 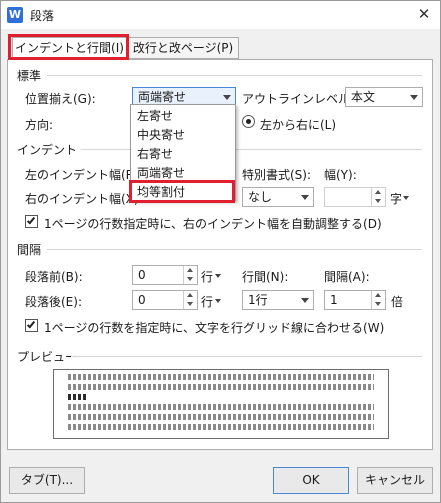 I want to click on auto-adjust-right-indent-label: 1ページの行数指定時に、右のインデント幅を自動調整する(D), so click(x=213, y=224).